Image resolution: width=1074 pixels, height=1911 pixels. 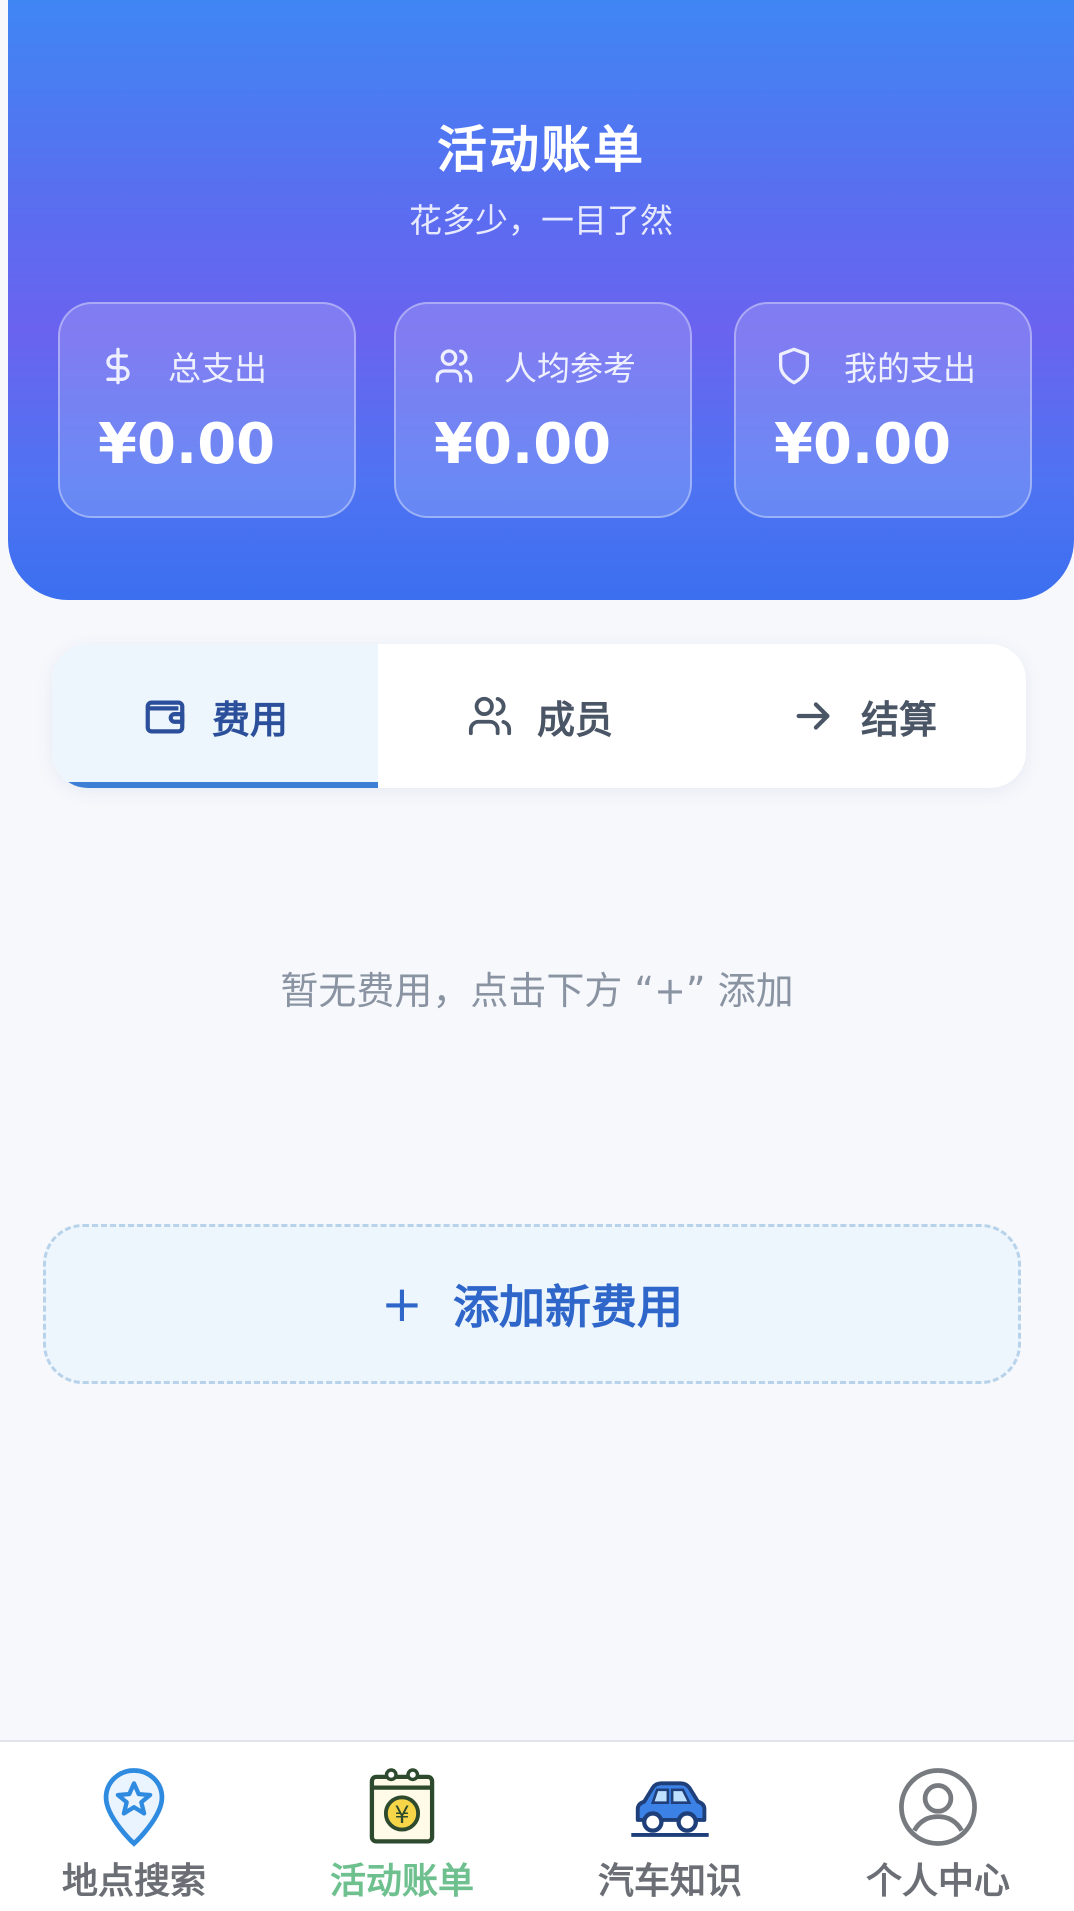 I want to click on stat-card-average: 人均参考 ¥0.00, so click(x=543, y=410).